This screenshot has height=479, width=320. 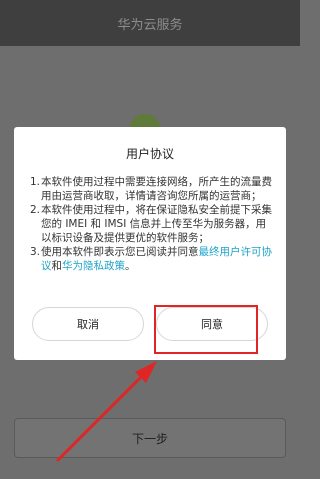 What do you see at coordinates (102, 415) in the screenshot?
I see `arrow-shaft` at bounding box center [102, 415].